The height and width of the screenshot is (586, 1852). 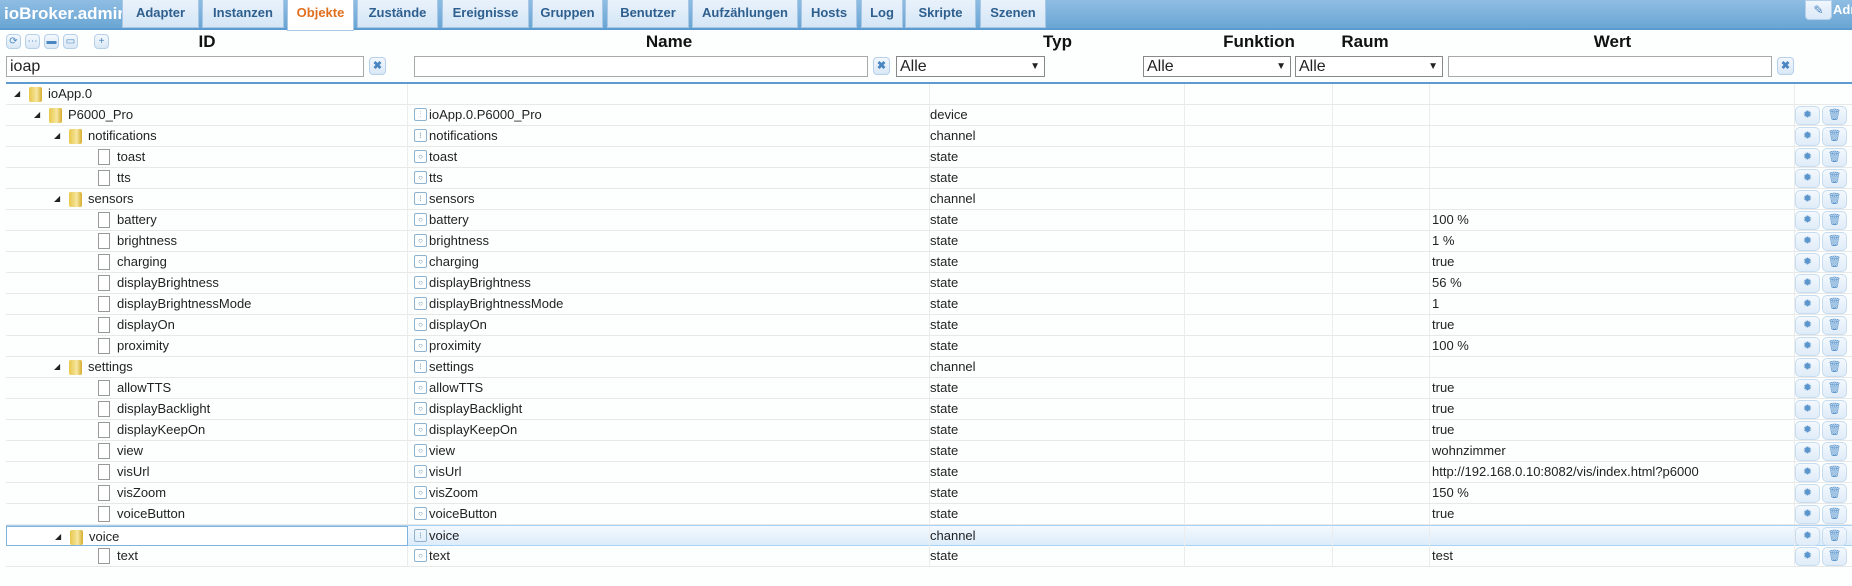 What do you see at coordinates (929, 535) in the screenshot?
I see `table-row: ◢ voice ⁝ voice channel ✹ 🗑` at bounding box center [929, 535].